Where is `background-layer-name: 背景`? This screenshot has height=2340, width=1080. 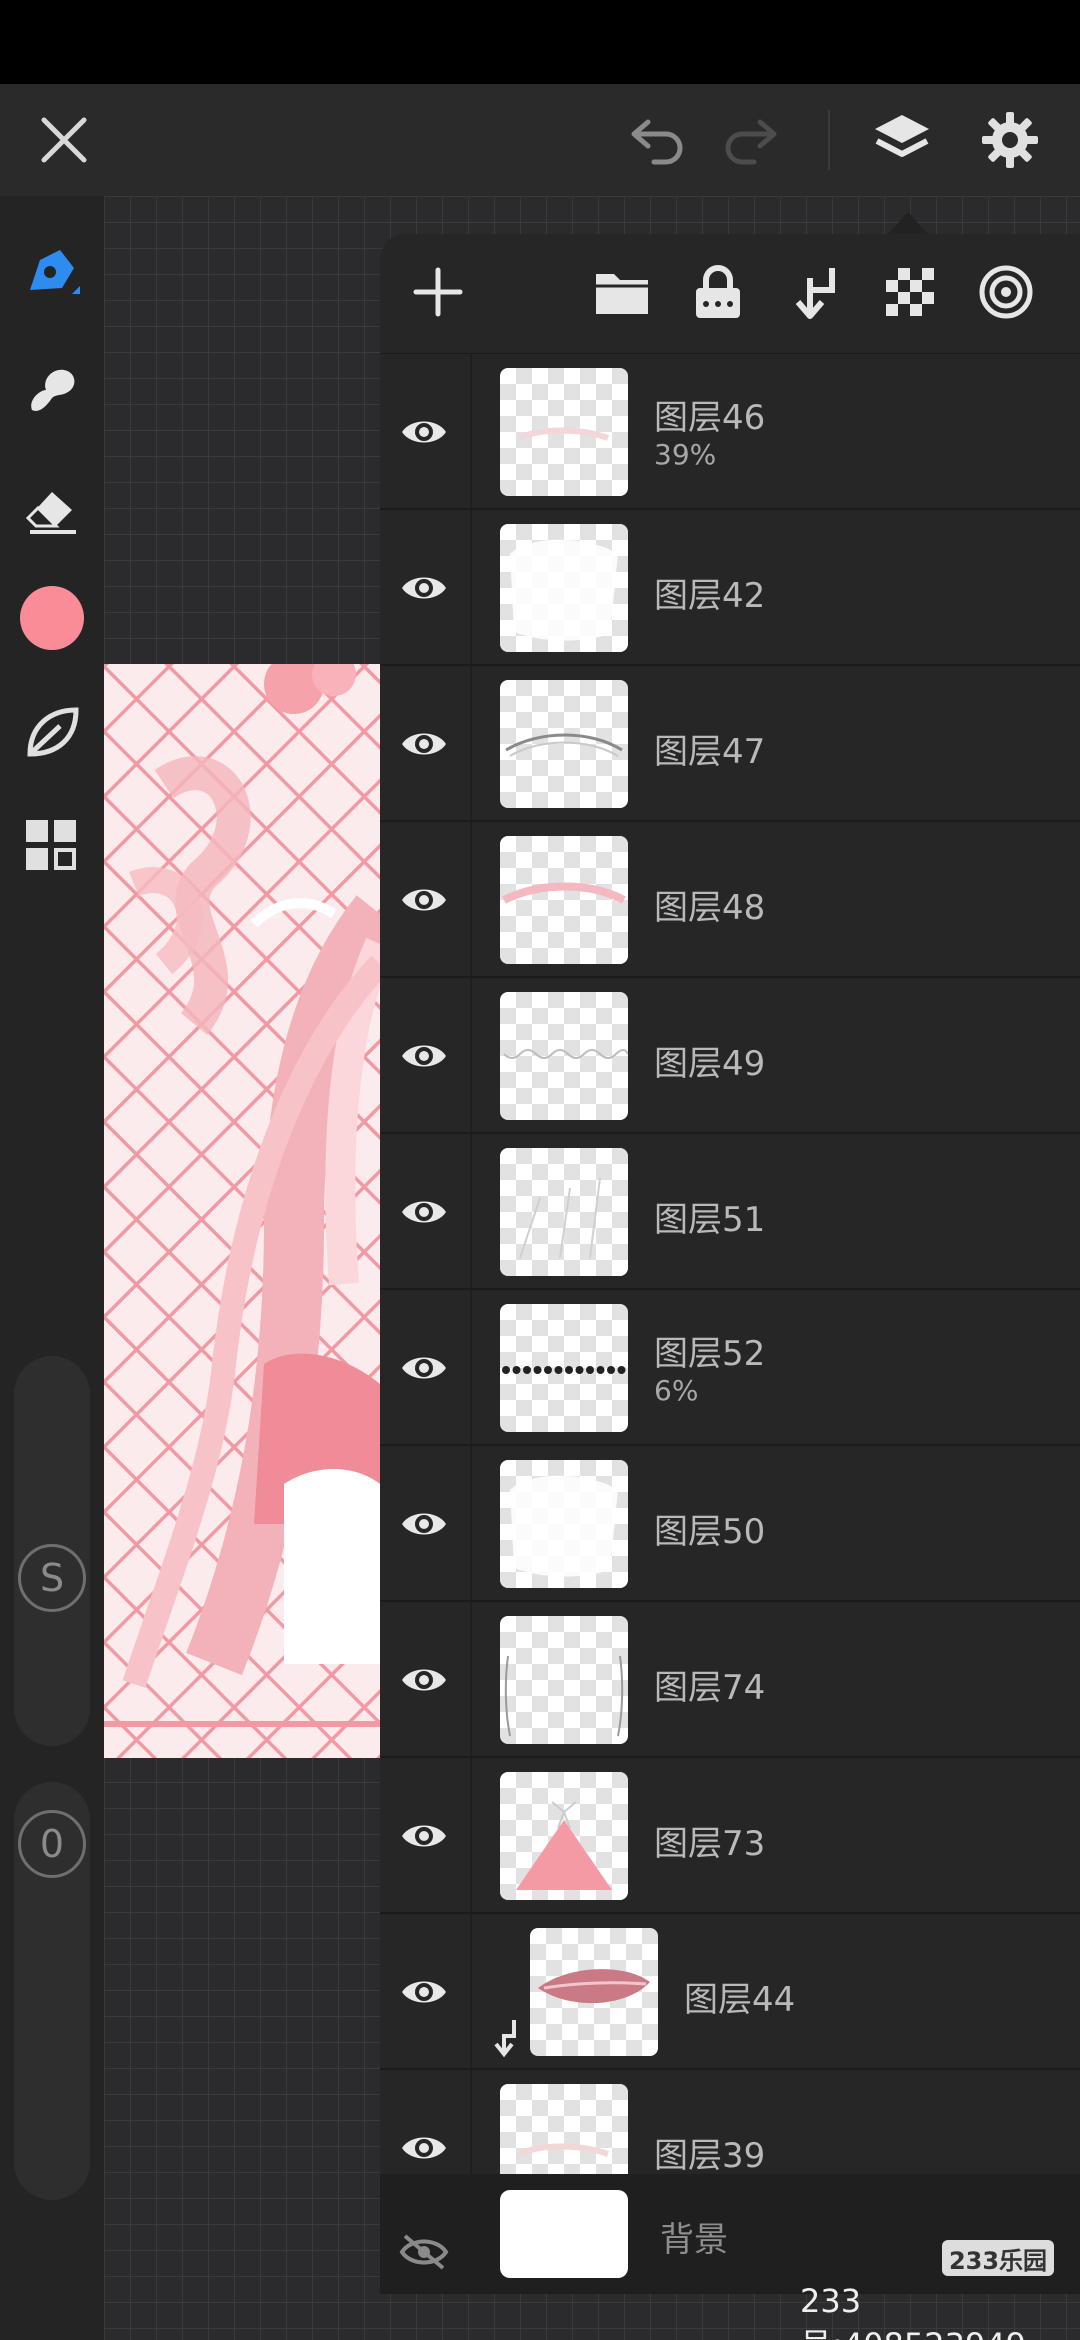 background-layer-name: 背景 is located at coordinates (694, 2240).